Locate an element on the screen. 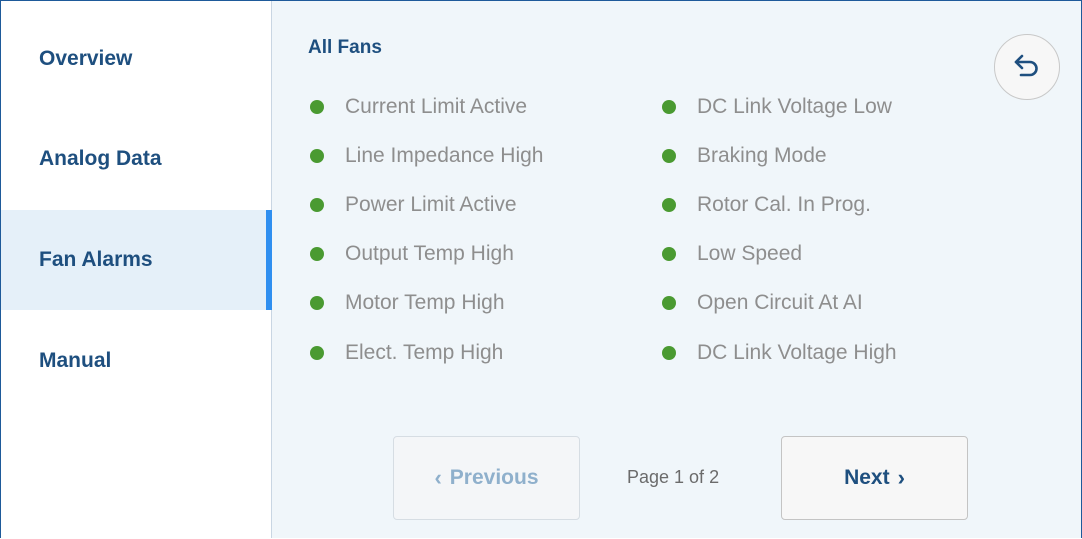  sidebar-item-label: Analog Data is located at coordinates (100, 158).